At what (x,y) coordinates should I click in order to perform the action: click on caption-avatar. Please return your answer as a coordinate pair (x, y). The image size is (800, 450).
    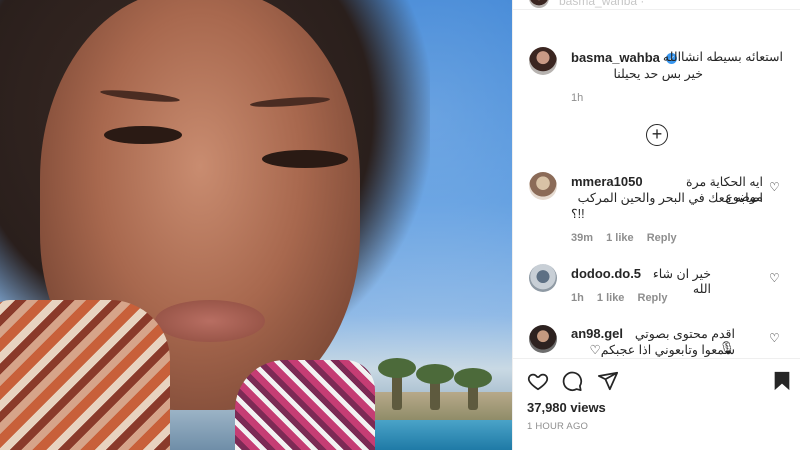
    Looking at the image, I should click on (543, 61).